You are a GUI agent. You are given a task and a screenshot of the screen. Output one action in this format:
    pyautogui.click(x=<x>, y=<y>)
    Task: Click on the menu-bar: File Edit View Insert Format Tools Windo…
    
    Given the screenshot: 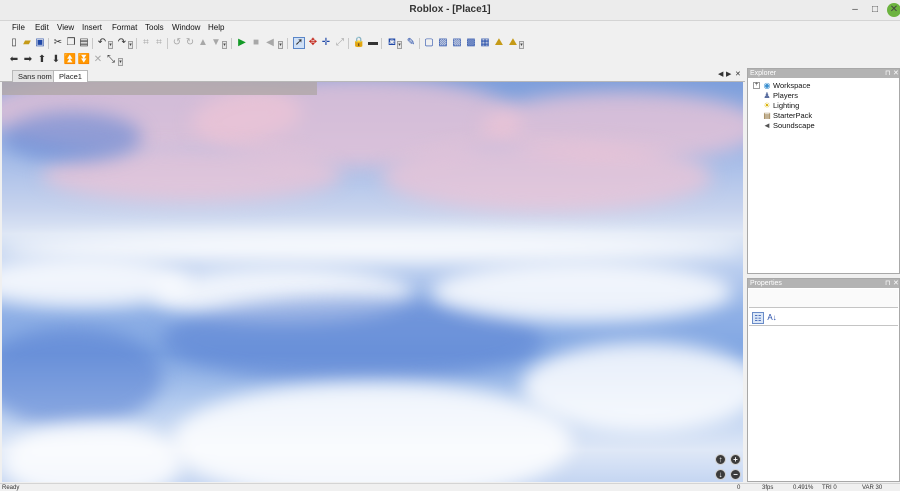 What is the action you would take?
    pyautogui.click(x=450, y=28)
    